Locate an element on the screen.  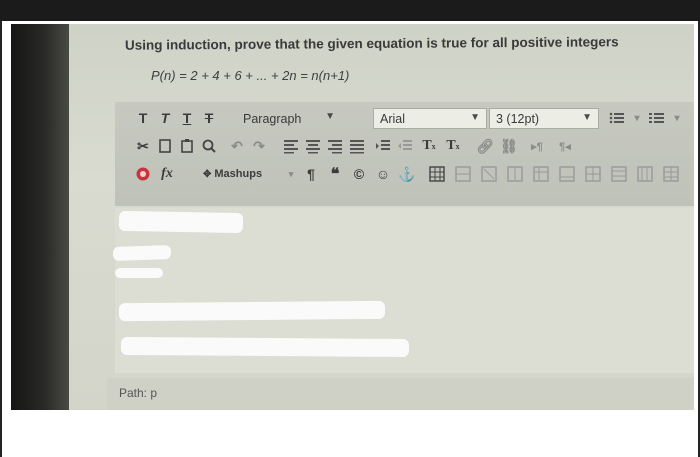
toolbar-row-3: fx ✥ Mashups ▾ ¶ ❝ © ☺ ⚓ is located at coordinates (404, 175).